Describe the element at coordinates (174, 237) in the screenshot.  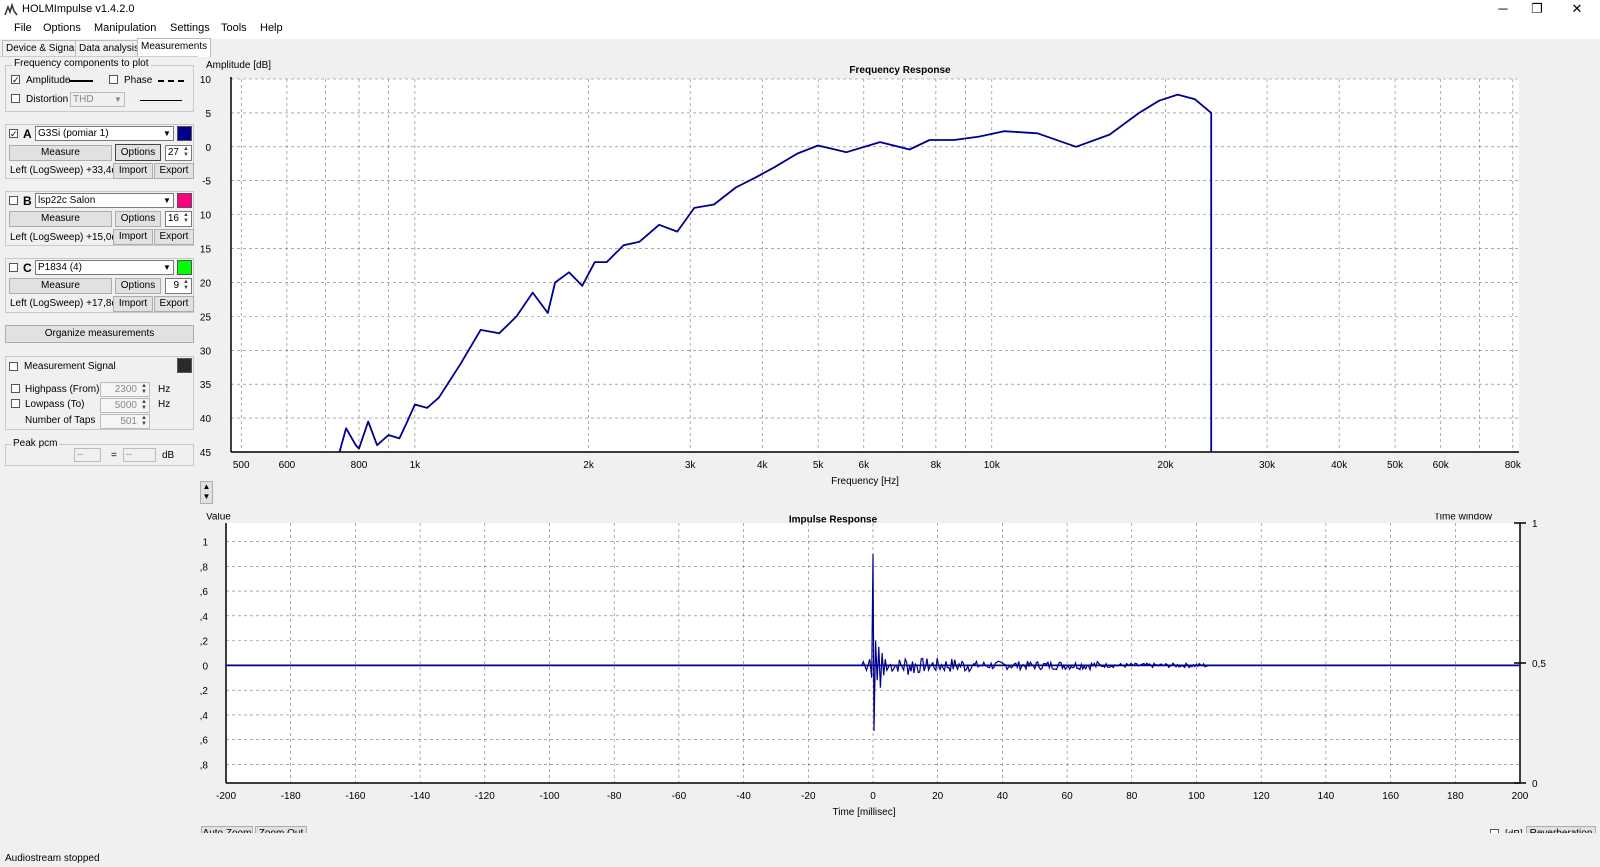
I see `measurement-b-export-button: Export` at that location.